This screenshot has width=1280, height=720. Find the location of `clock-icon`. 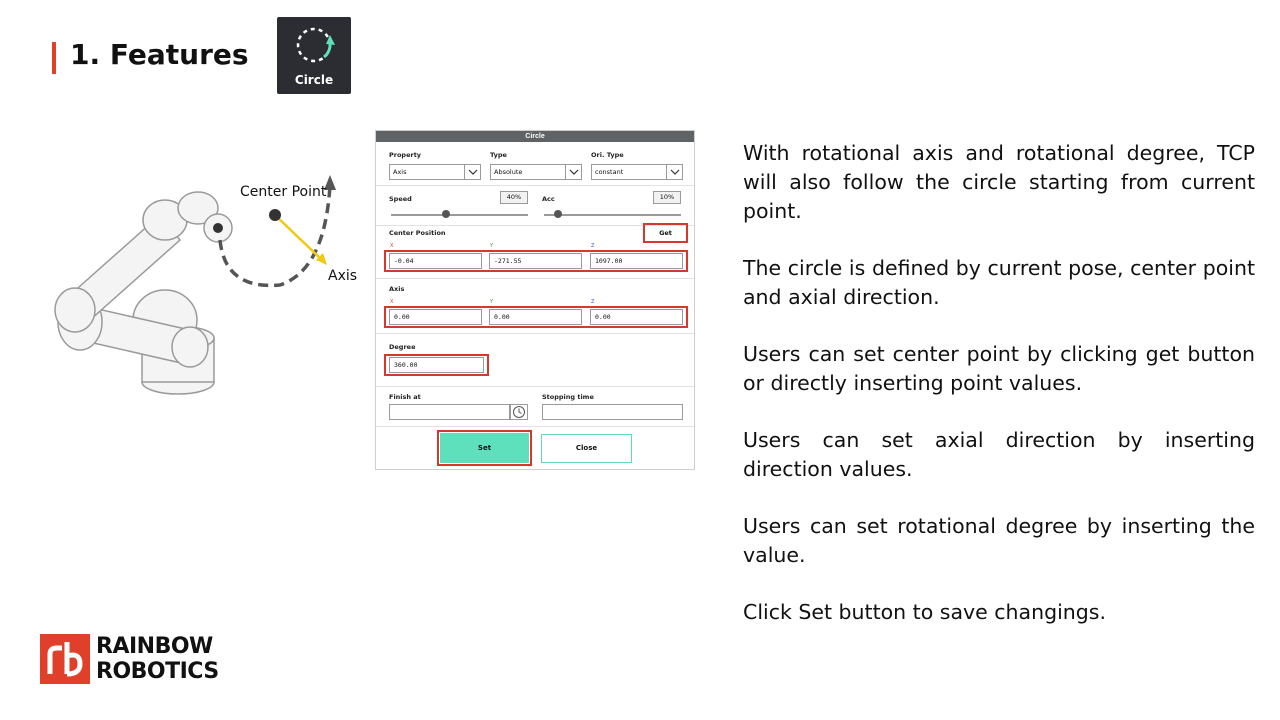

clock-icon is located at coordinates (519, 412).